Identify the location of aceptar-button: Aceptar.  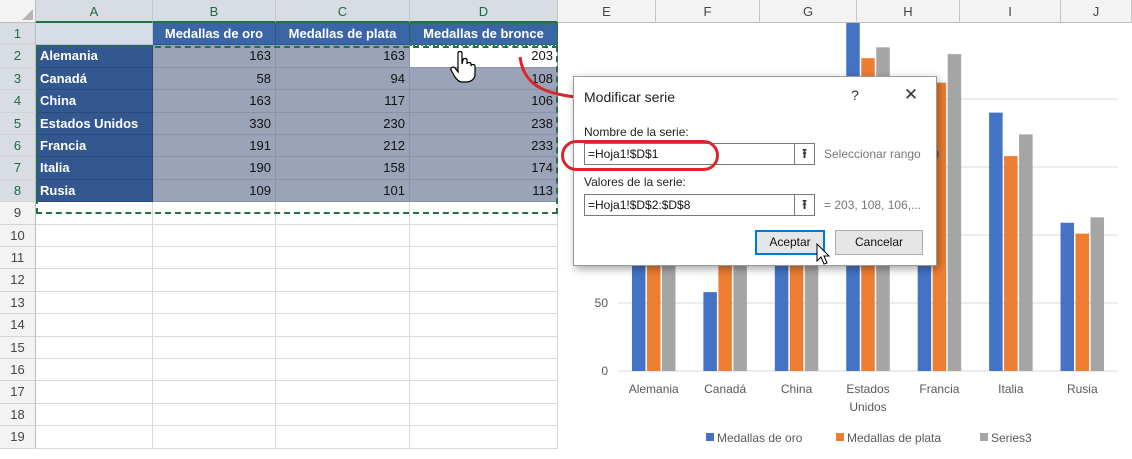
(790, 242).